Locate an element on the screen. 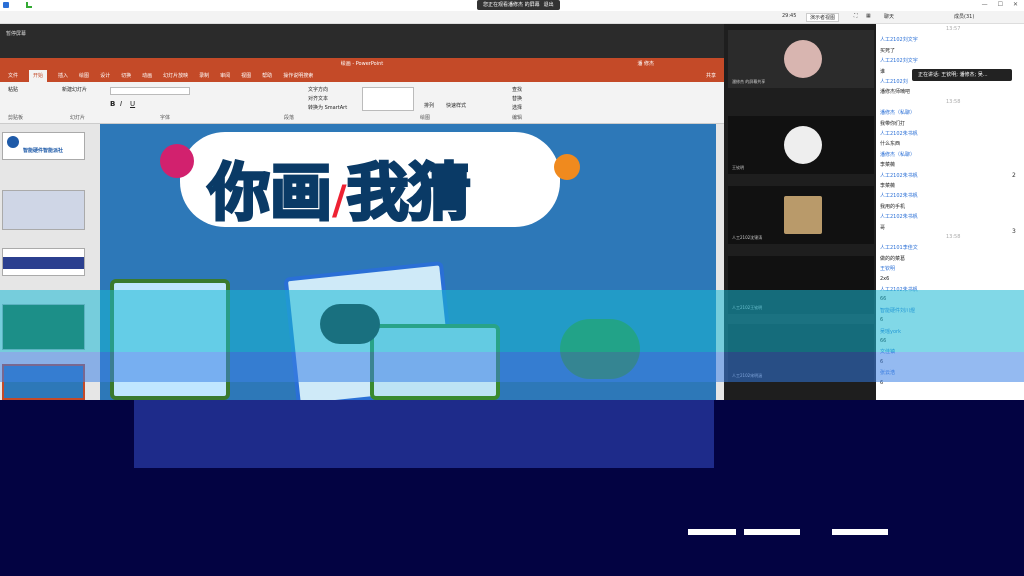 Image resolution: width=1024 pixels, height=576 pixels. chat-message: 2x6 is located at coordinates (885, 278).